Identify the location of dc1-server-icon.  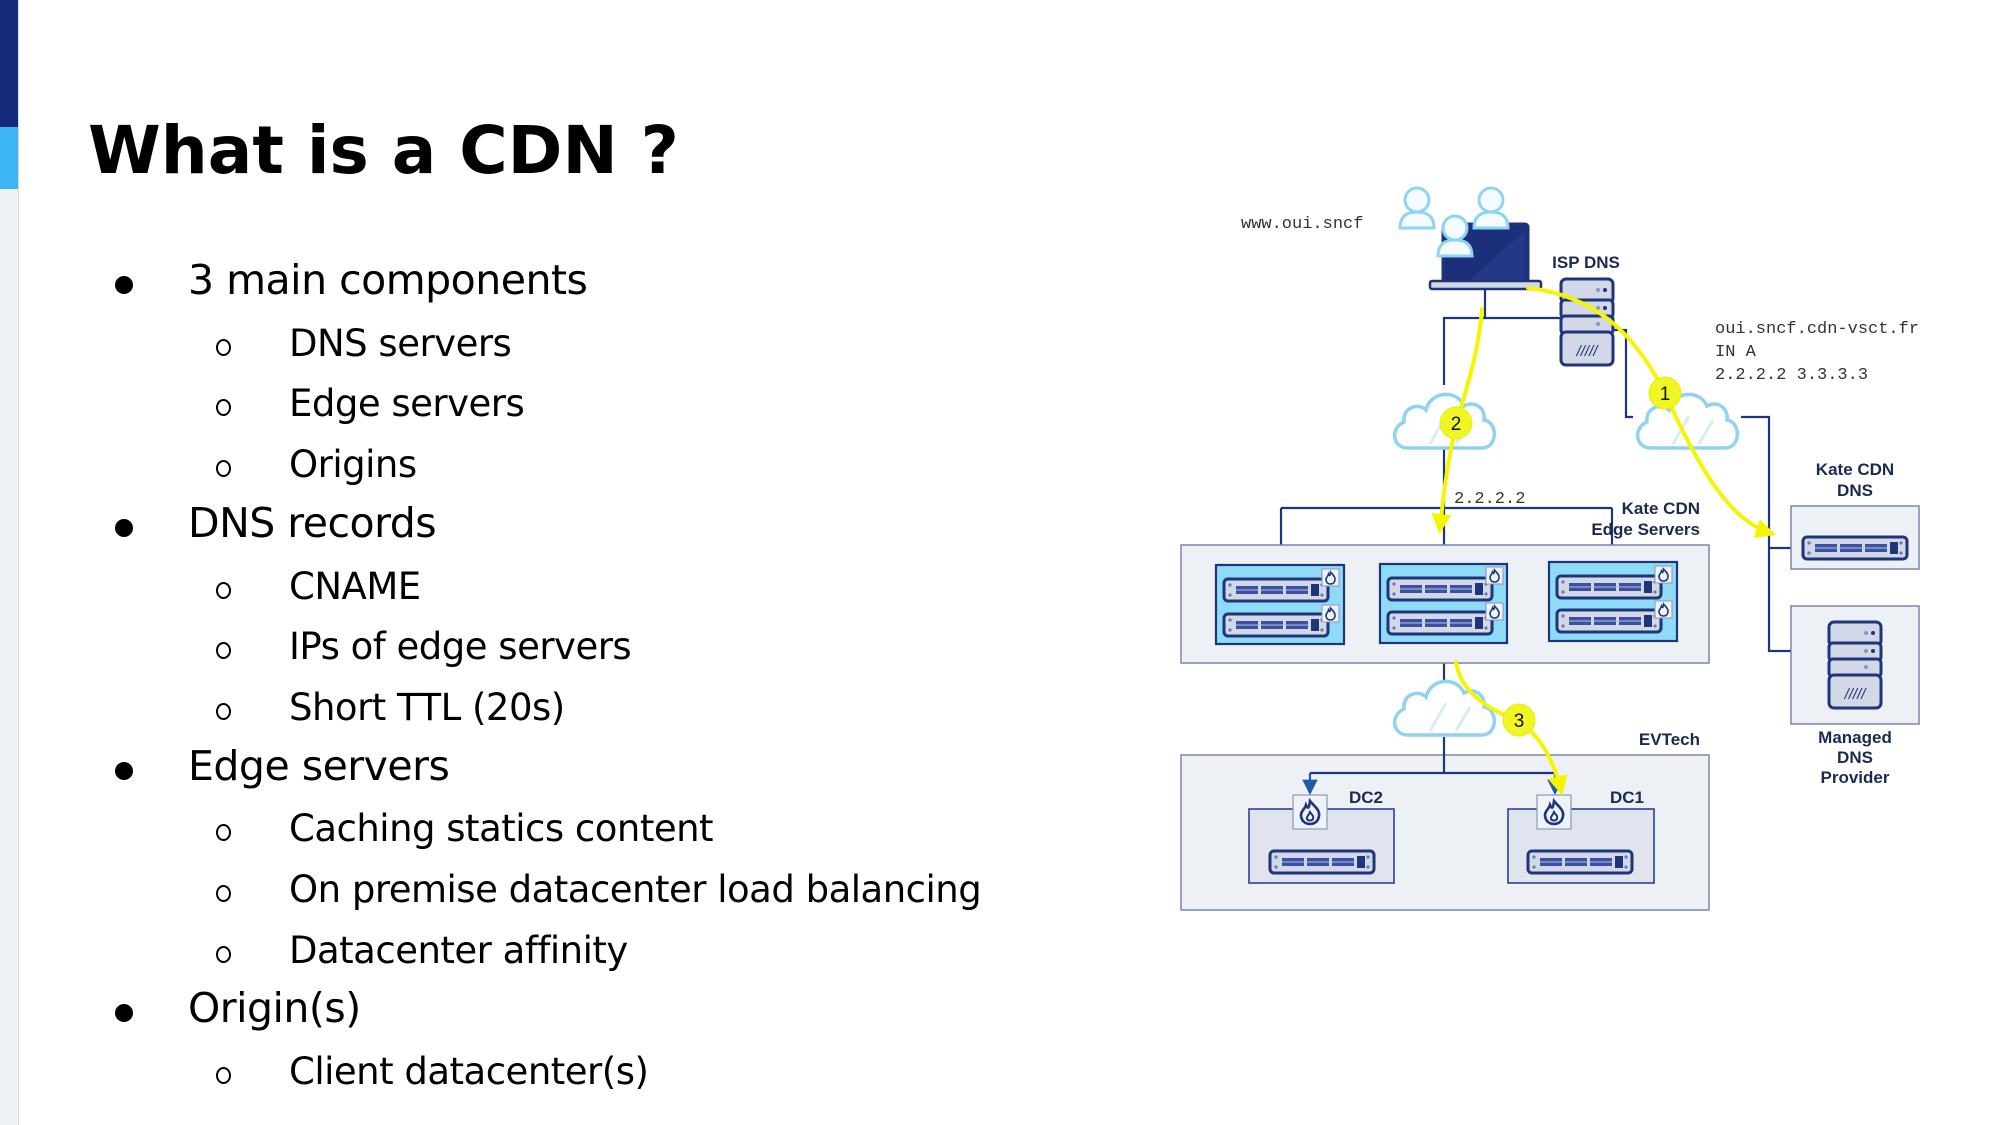
(1580, 862).